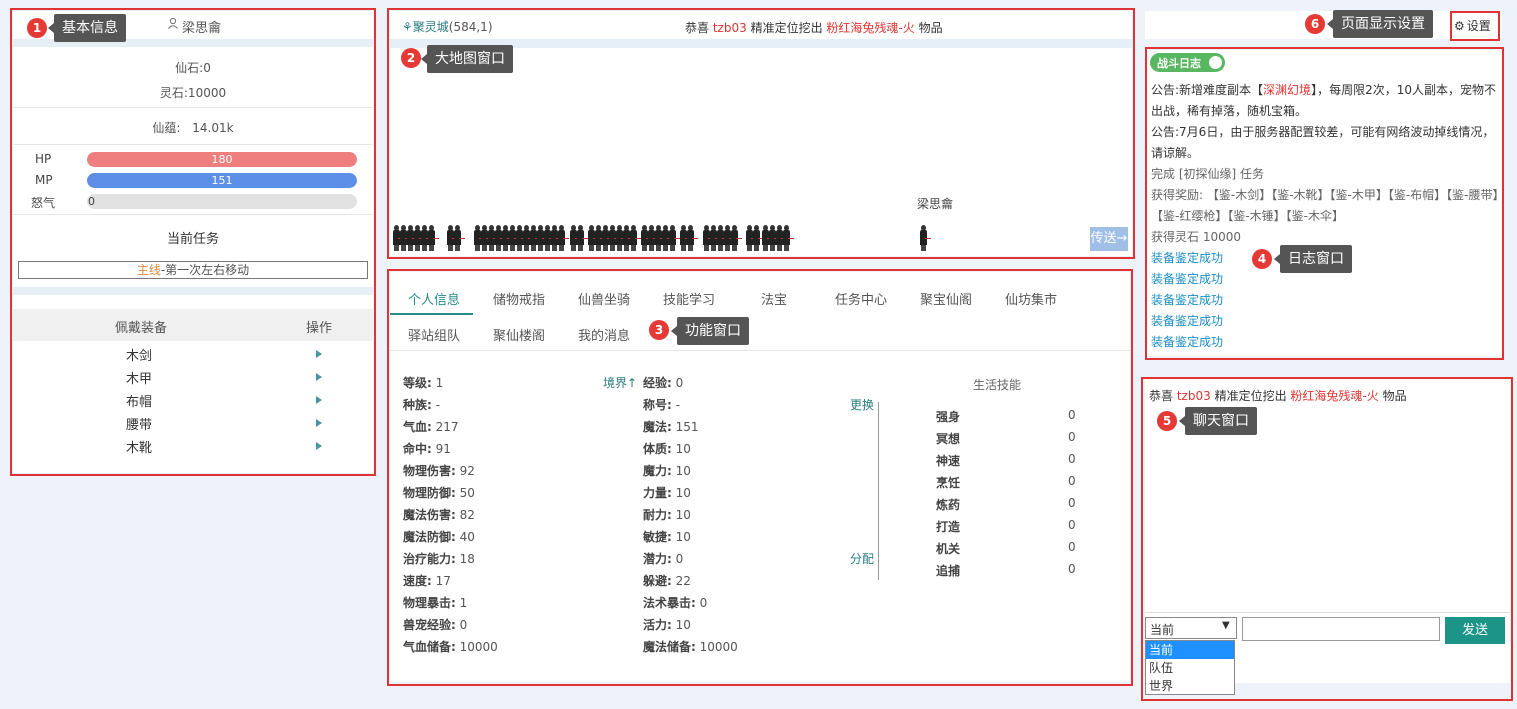 The height and width of the screenshot is (709, 1517). I want to click on marker-6: 6, so click(1315, 24).